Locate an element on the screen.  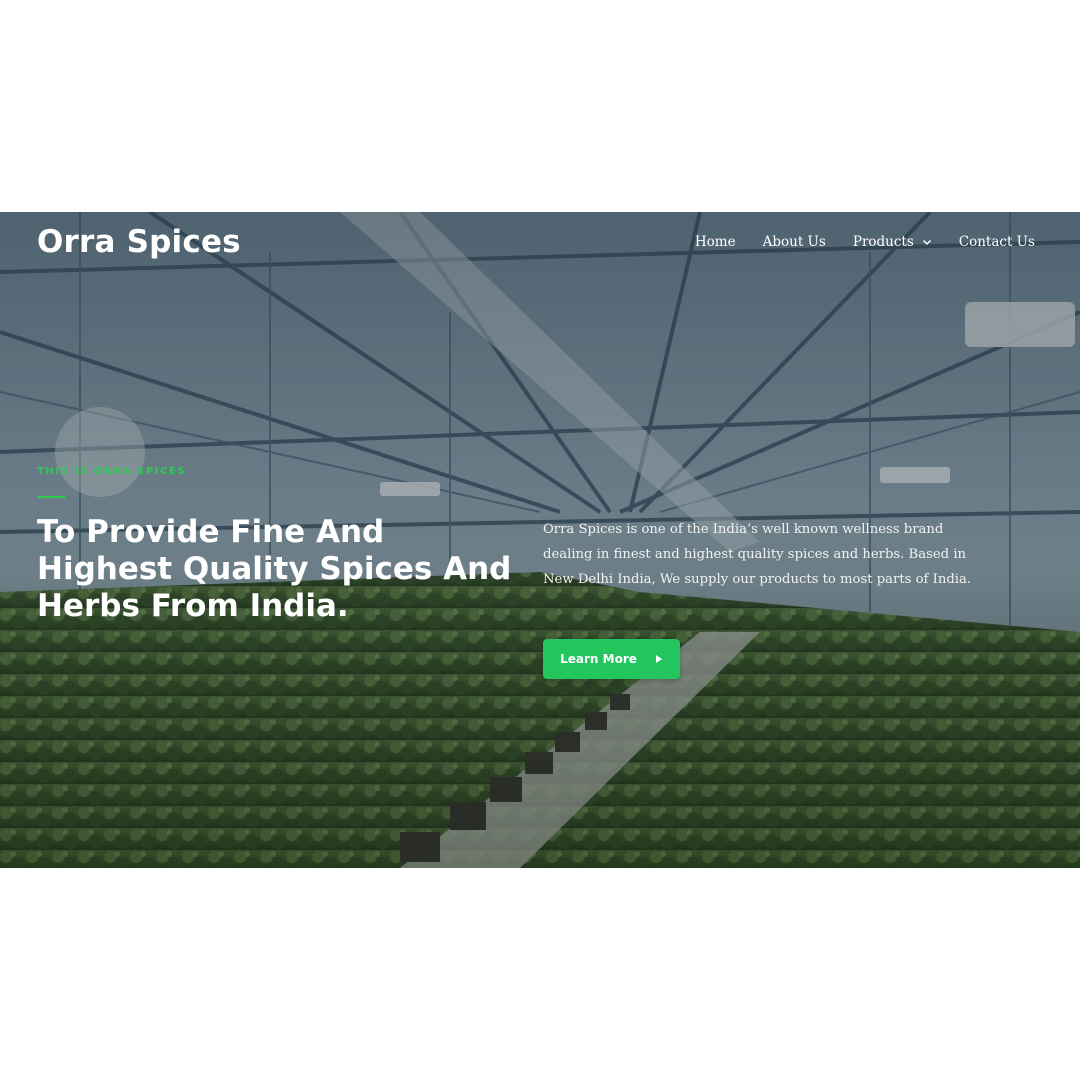
main-nav: Home About Us Products Contact Us is located at coordinates (865, 242).